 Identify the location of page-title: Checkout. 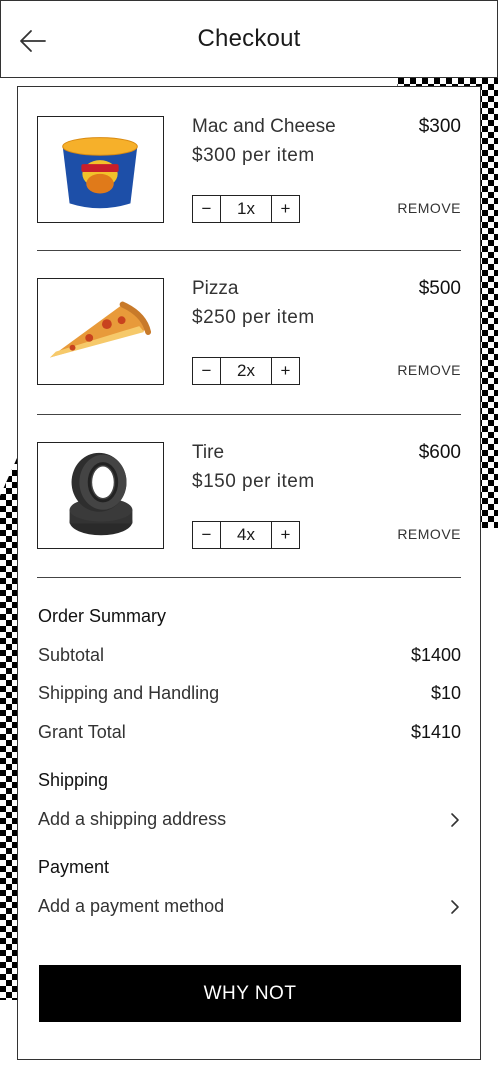
(249, 38).